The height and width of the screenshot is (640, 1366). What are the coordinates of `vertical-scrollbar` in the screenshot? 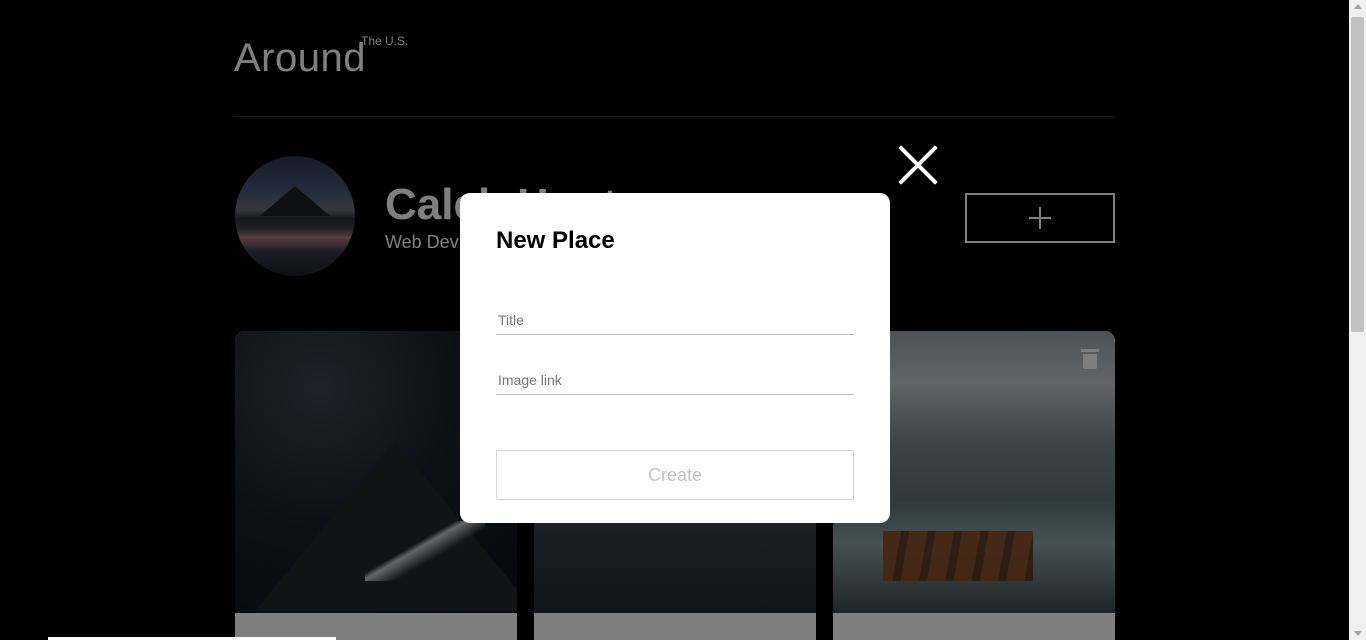 It's located at (1357, 320).